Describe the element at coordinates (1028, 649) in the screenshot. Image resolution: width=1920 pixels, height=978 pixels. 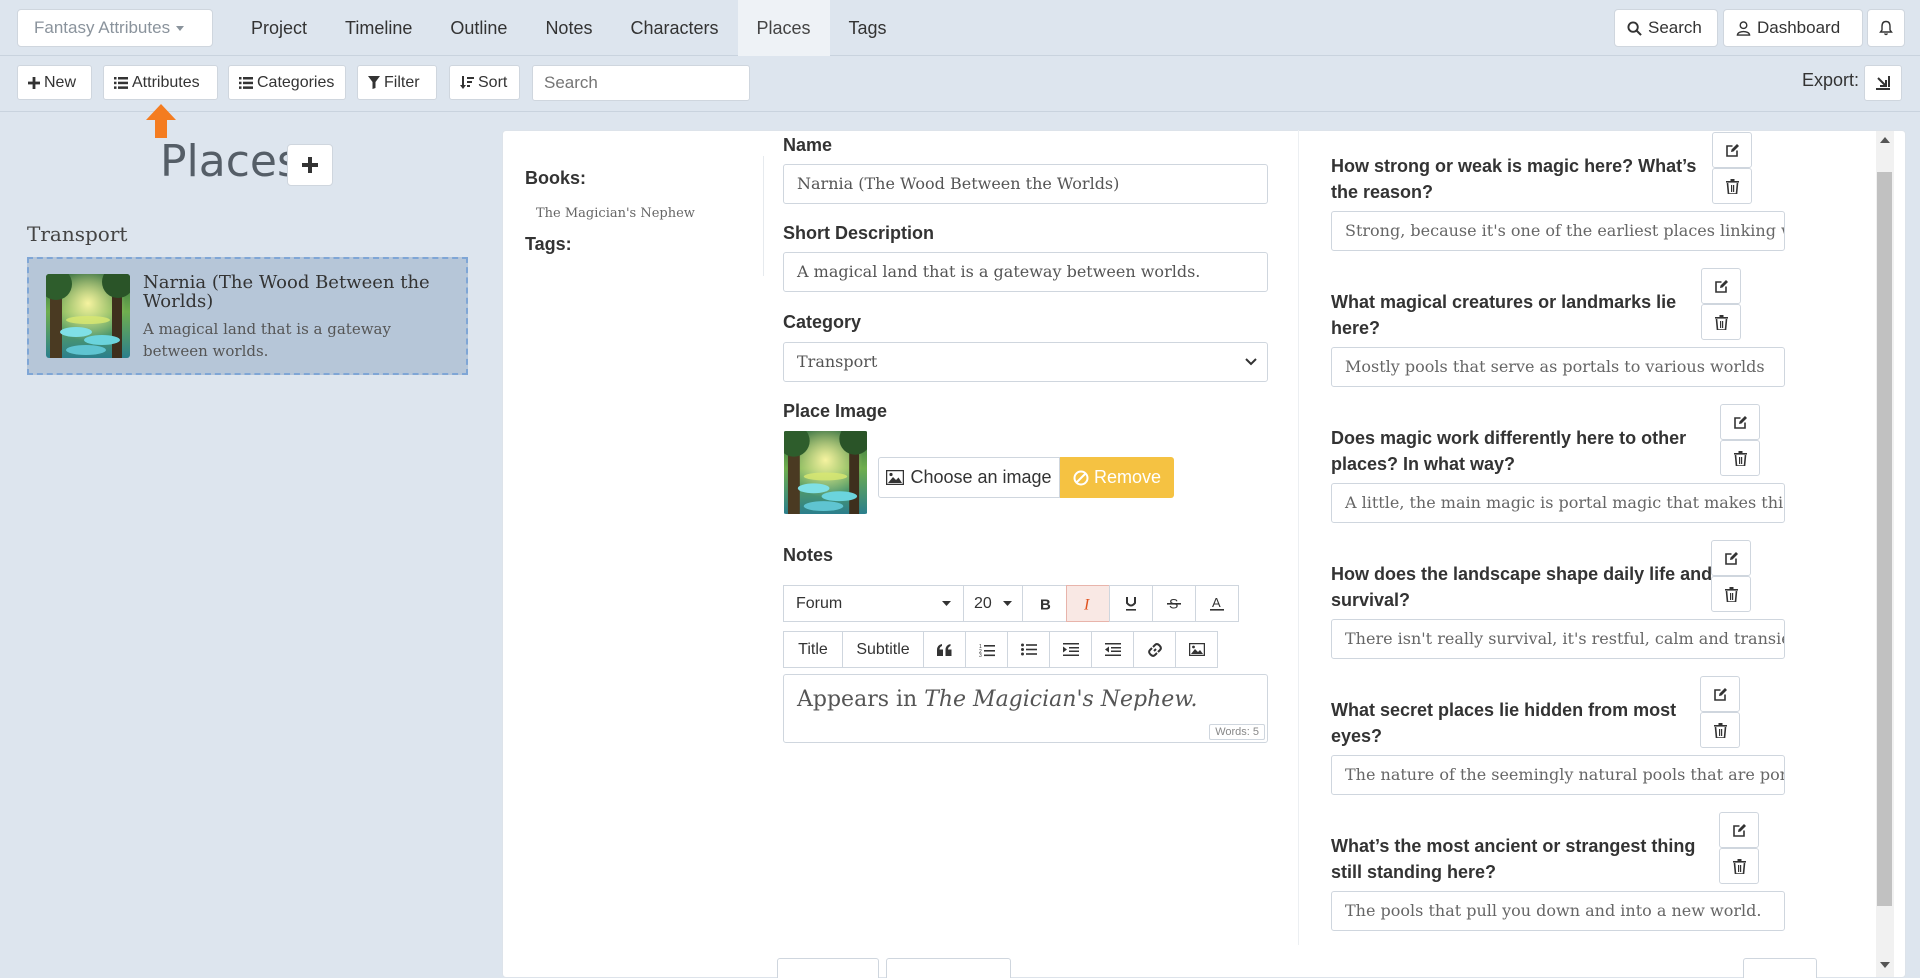
I see `bullet-list-button` at that location.